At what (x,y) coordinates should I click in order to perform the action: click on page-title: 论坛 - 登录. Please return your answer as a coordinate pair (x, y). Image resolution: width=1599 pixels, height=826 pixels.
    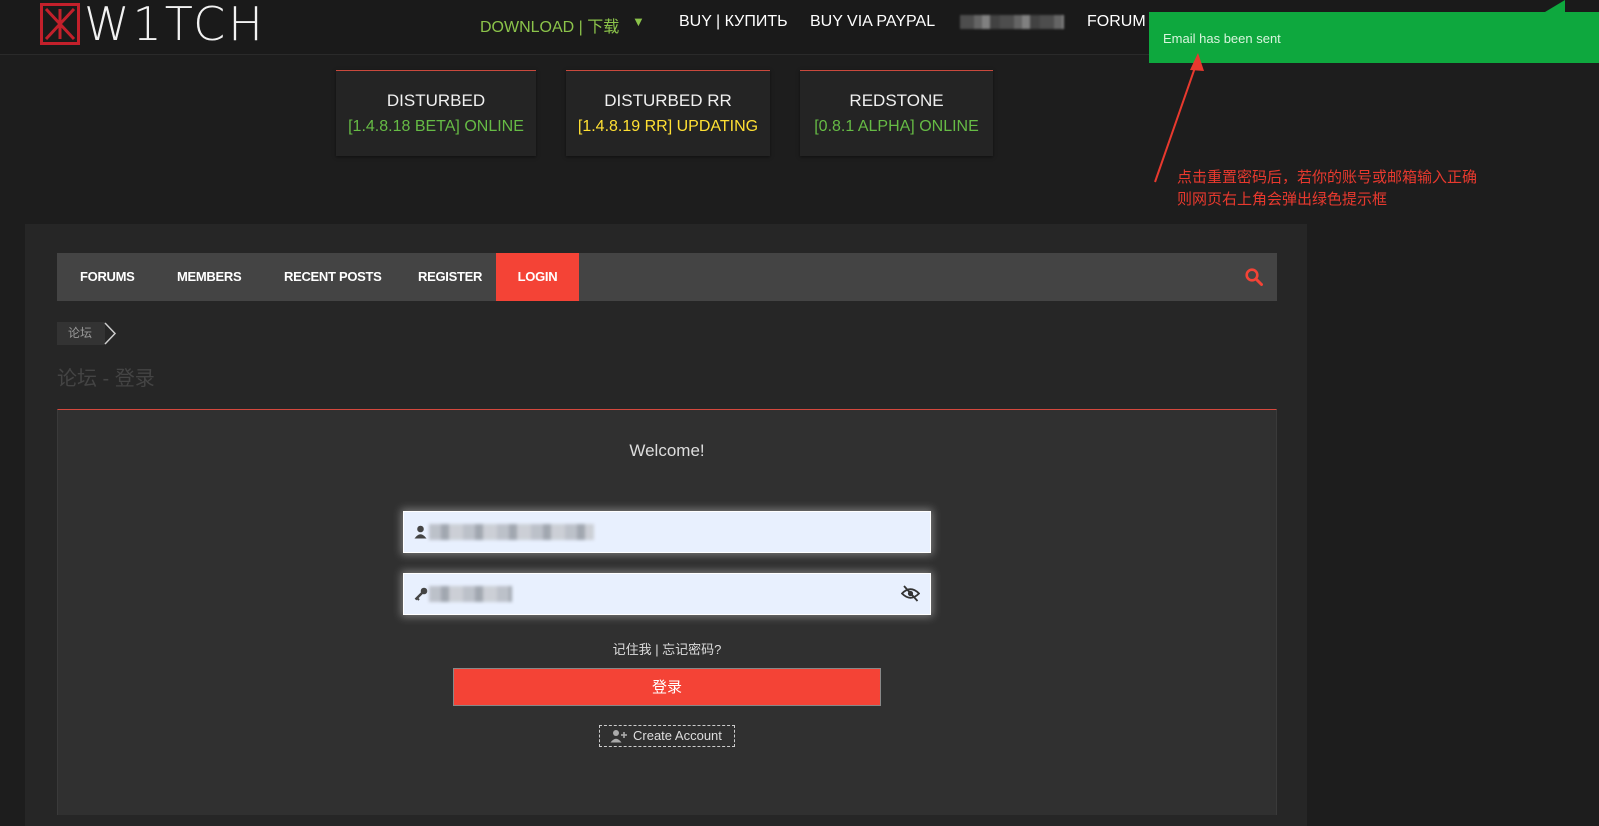
    Looking at the image, I should click on (106, 379).